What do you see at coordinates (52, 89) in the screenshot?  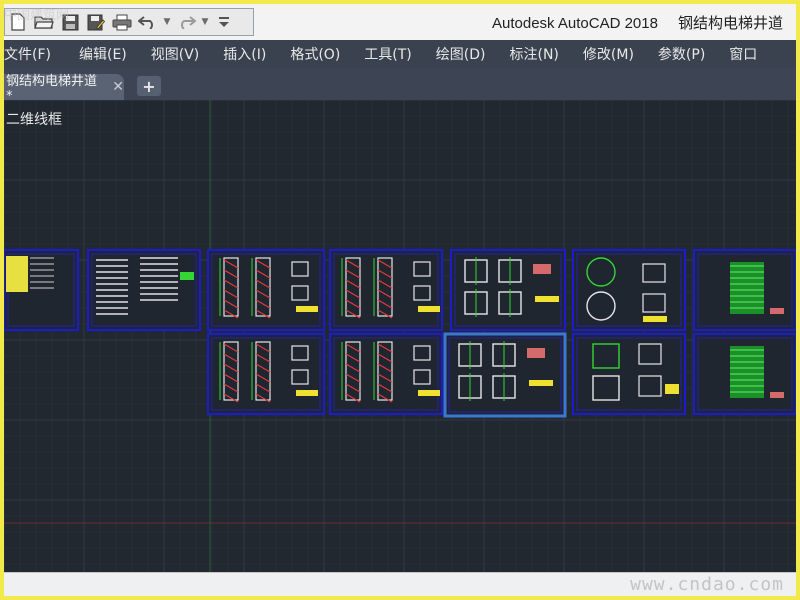 I see `tab-label: 钢结构电梯井道*` at bounding box center [52, 89].